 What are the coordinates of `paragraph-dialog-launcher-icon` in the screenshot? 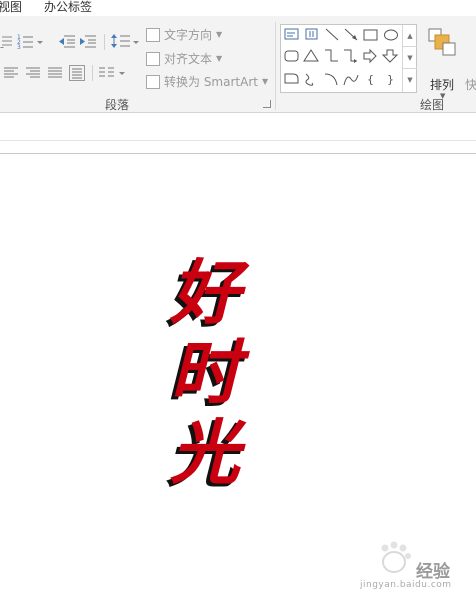 It's located at (267, 104).